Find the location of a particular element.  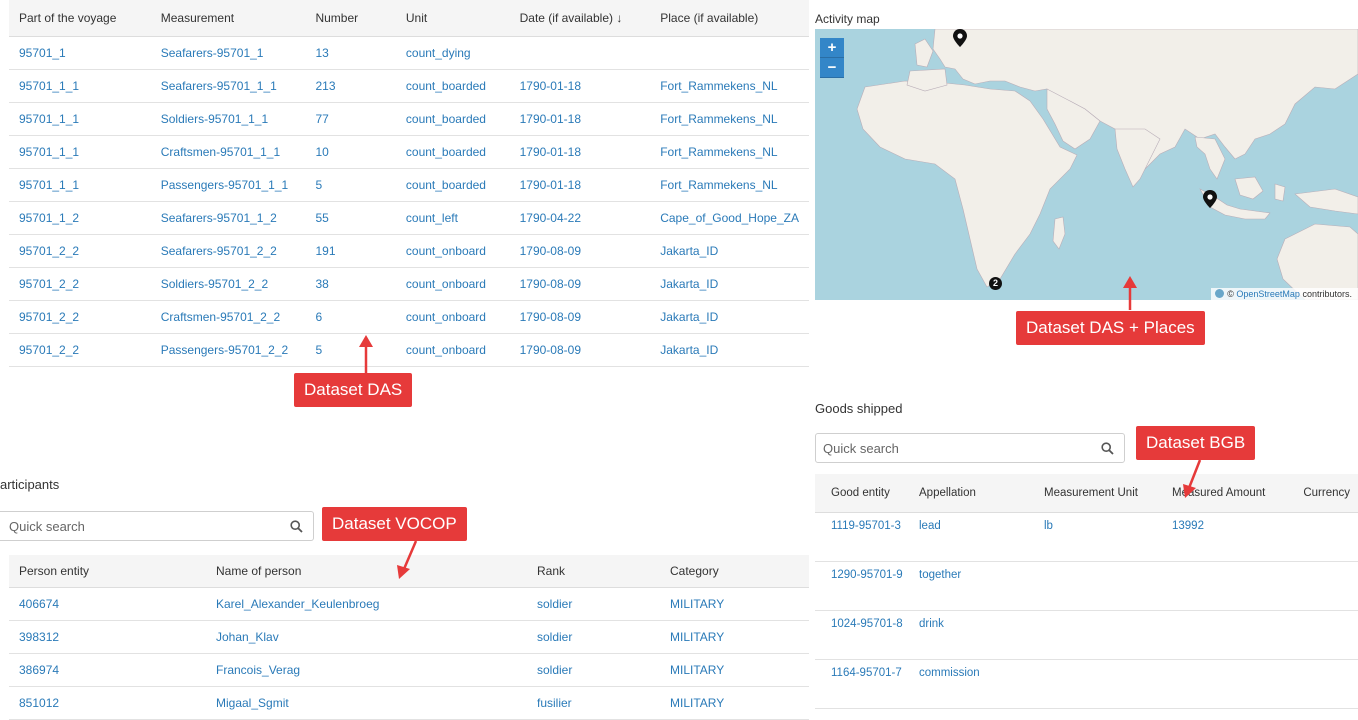

osm-link: OpenStreetMap is located at coordinates (1268, 294).